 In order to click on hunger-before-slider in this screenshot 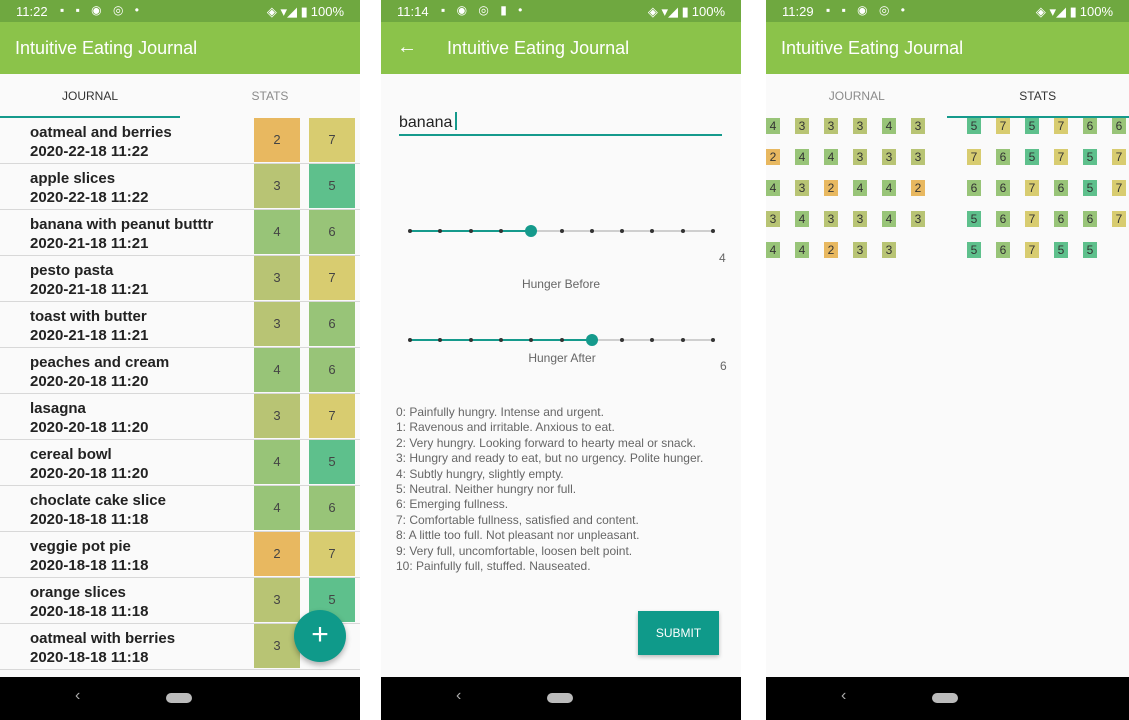, I will do `click(561, 231)`.